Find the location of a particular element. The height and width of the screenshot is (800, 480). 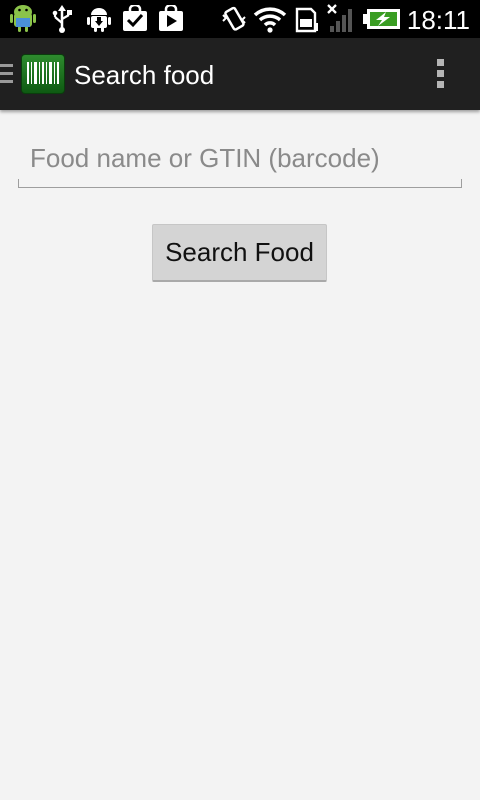

battery-charging-icon is located at coordinates (382, 19).